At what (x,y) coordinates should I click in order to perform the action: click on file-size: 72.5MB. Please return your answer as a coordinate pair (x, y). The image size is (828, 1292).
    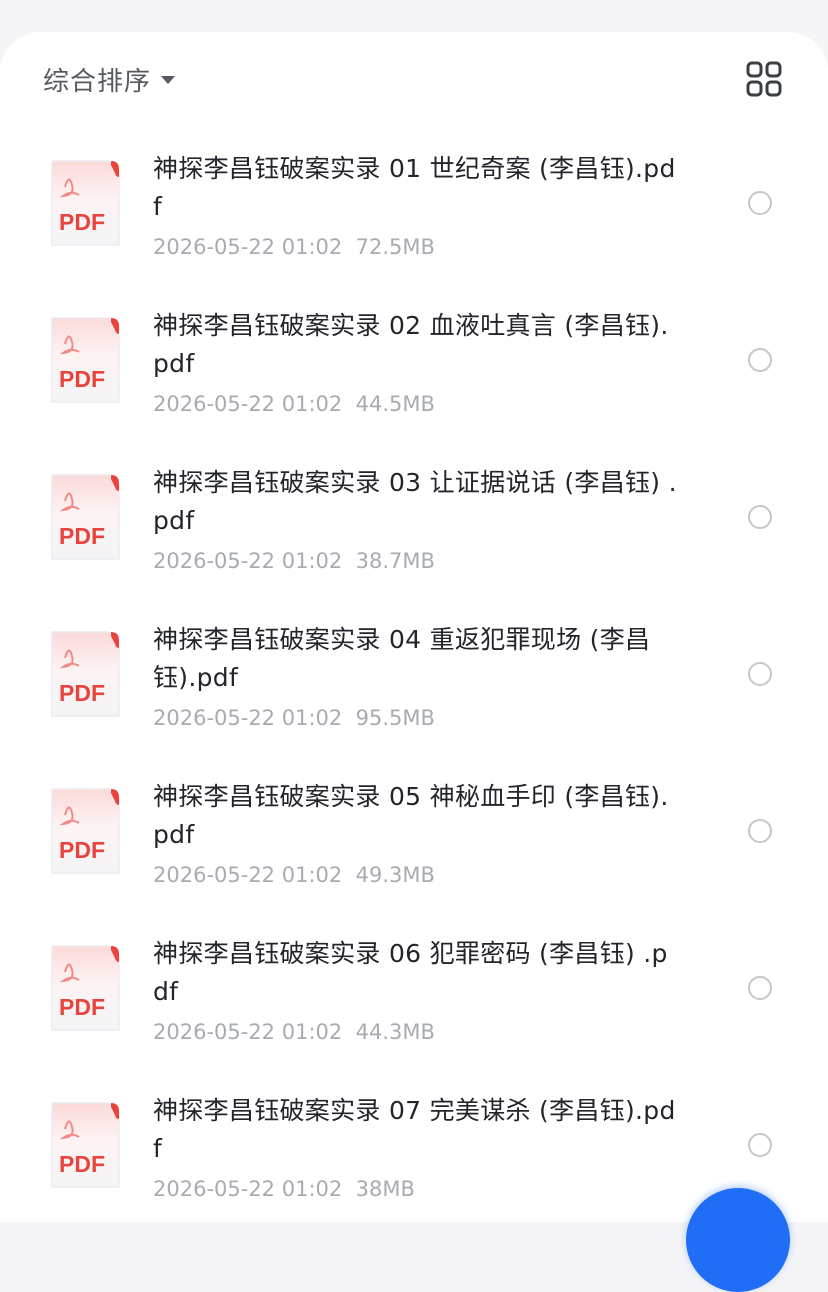
    Looking at the image, I should click on (395, 247).